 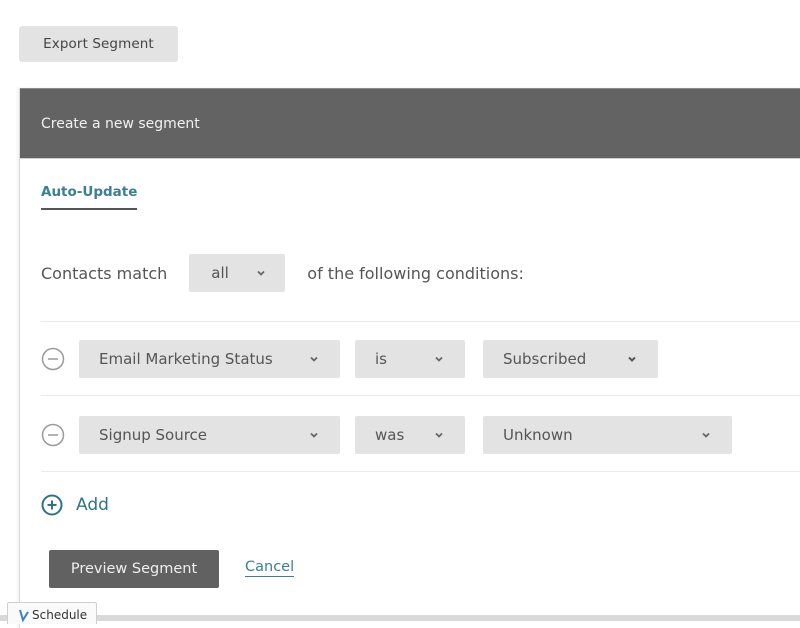 I want to click on add-condition-button: Add, so click(x=75, y=505).